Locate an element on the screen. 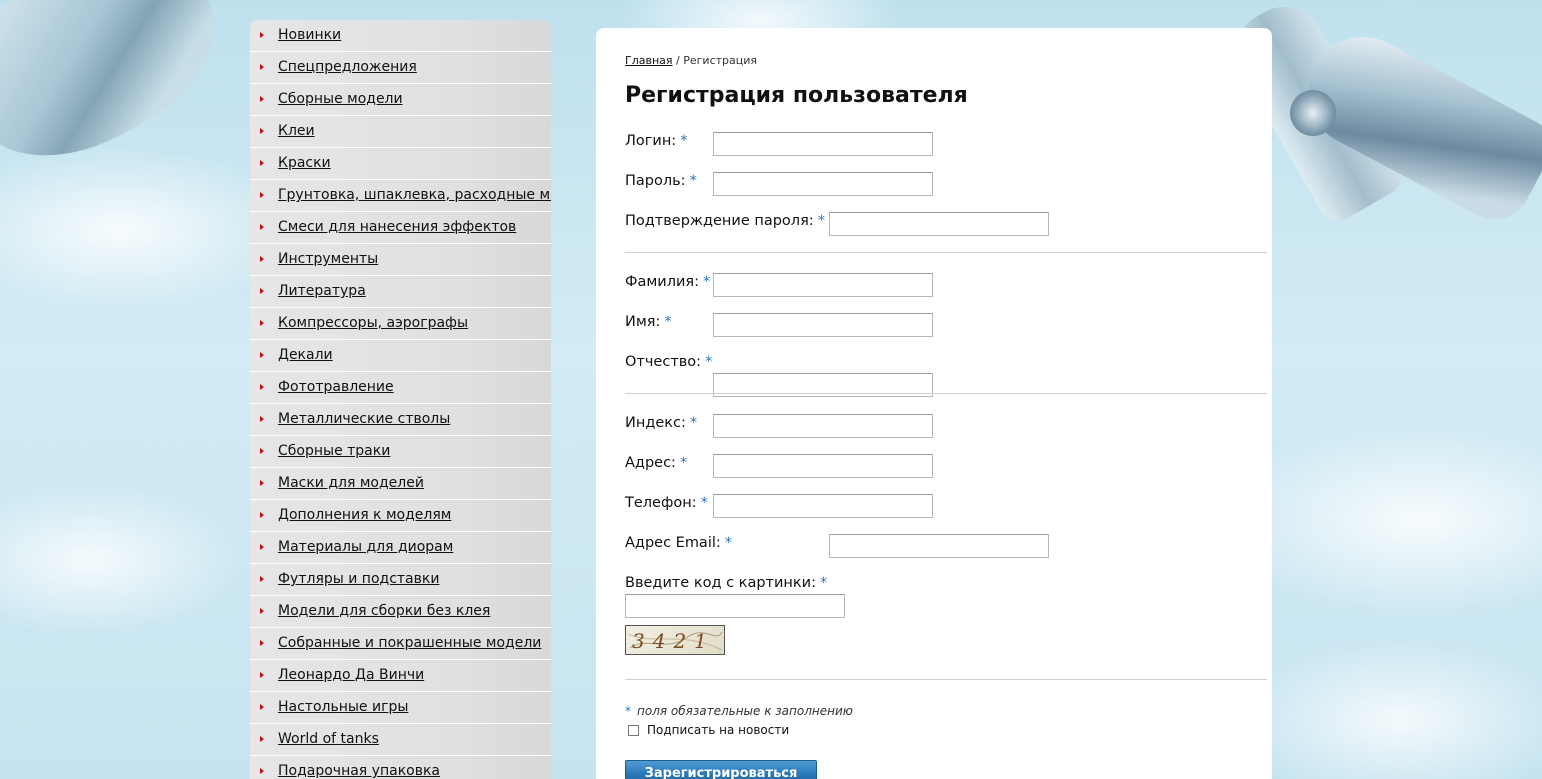 The width and height of the screenshot is (1542, 779). email-input is located at coordinates (939, 546).